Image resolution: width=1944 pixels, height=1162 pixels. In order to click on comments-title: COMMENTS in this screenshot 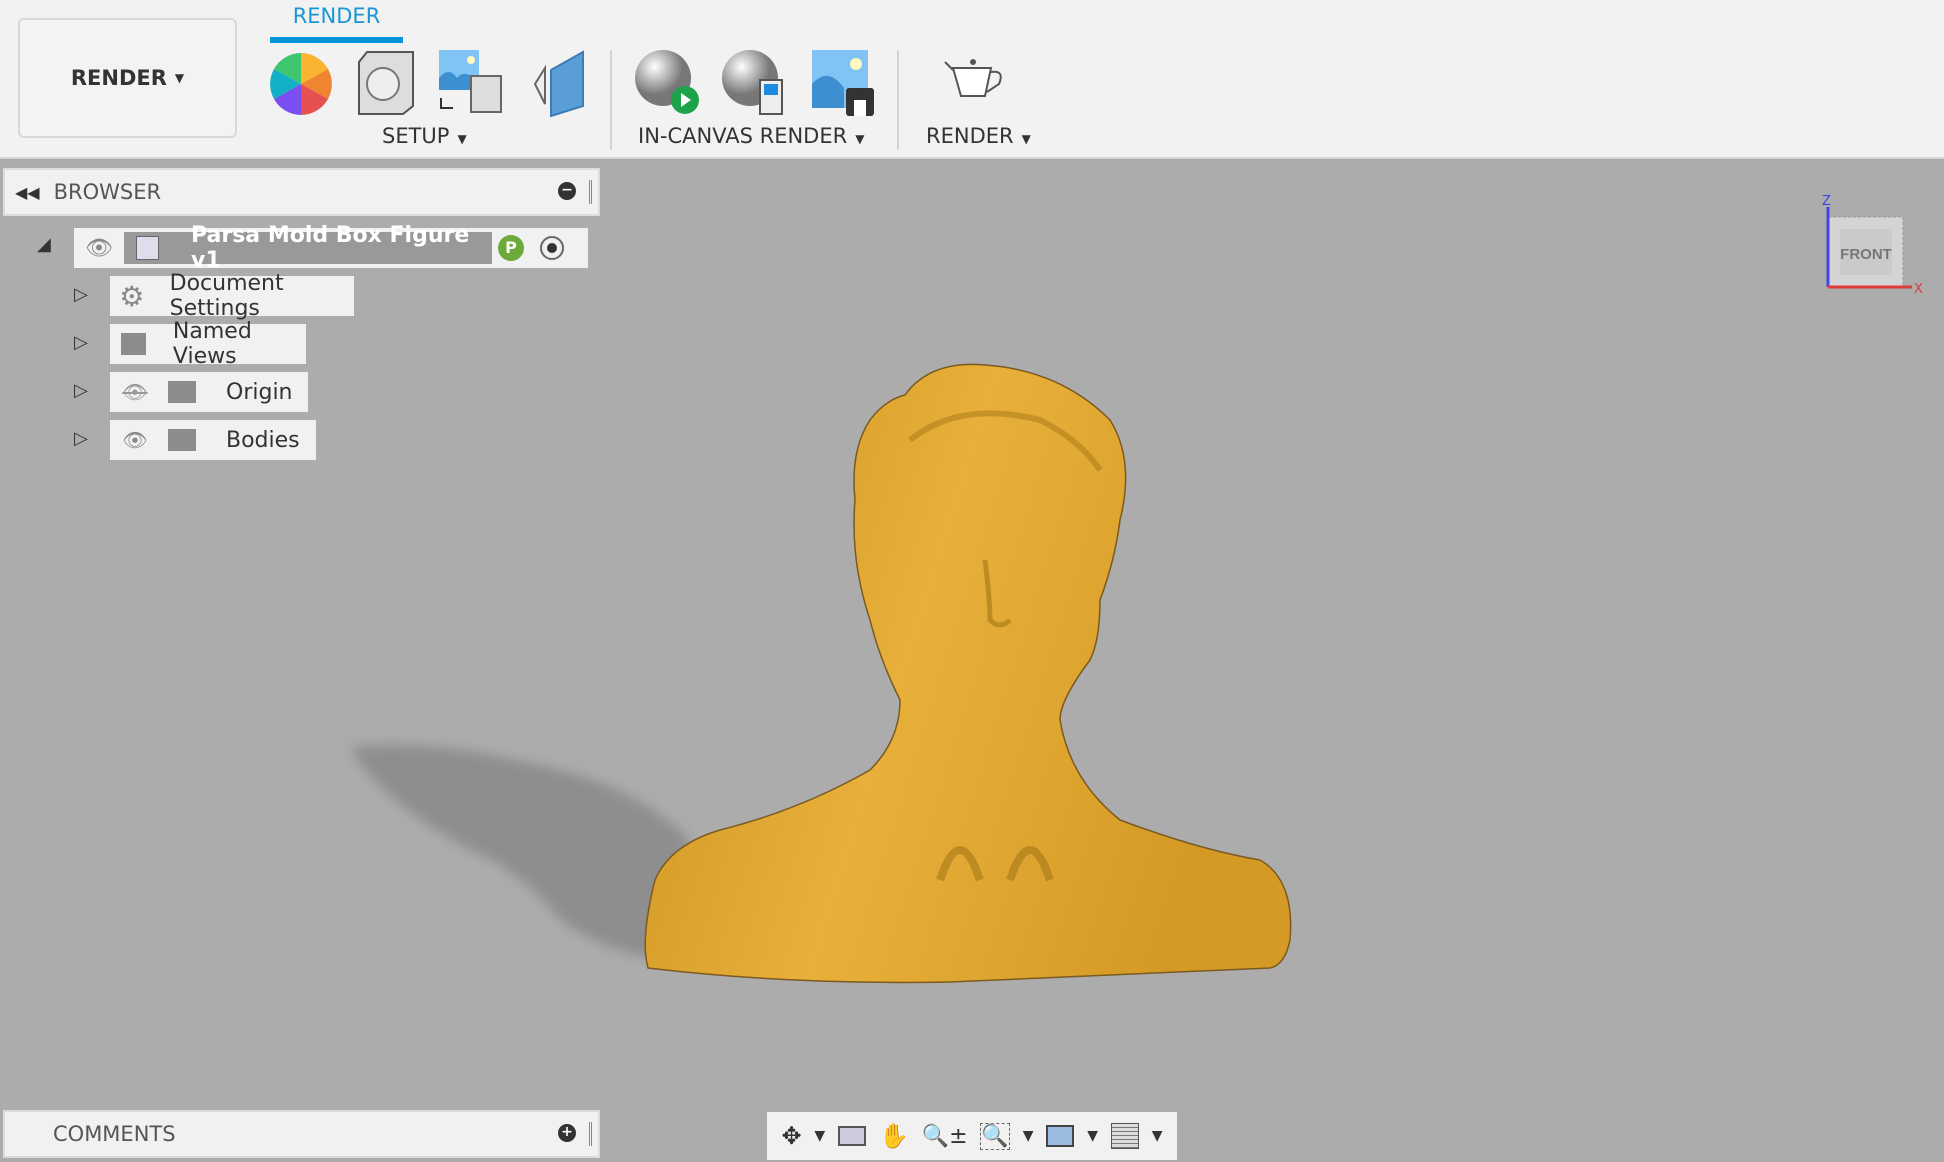, I will do `click(114, 1134)`.